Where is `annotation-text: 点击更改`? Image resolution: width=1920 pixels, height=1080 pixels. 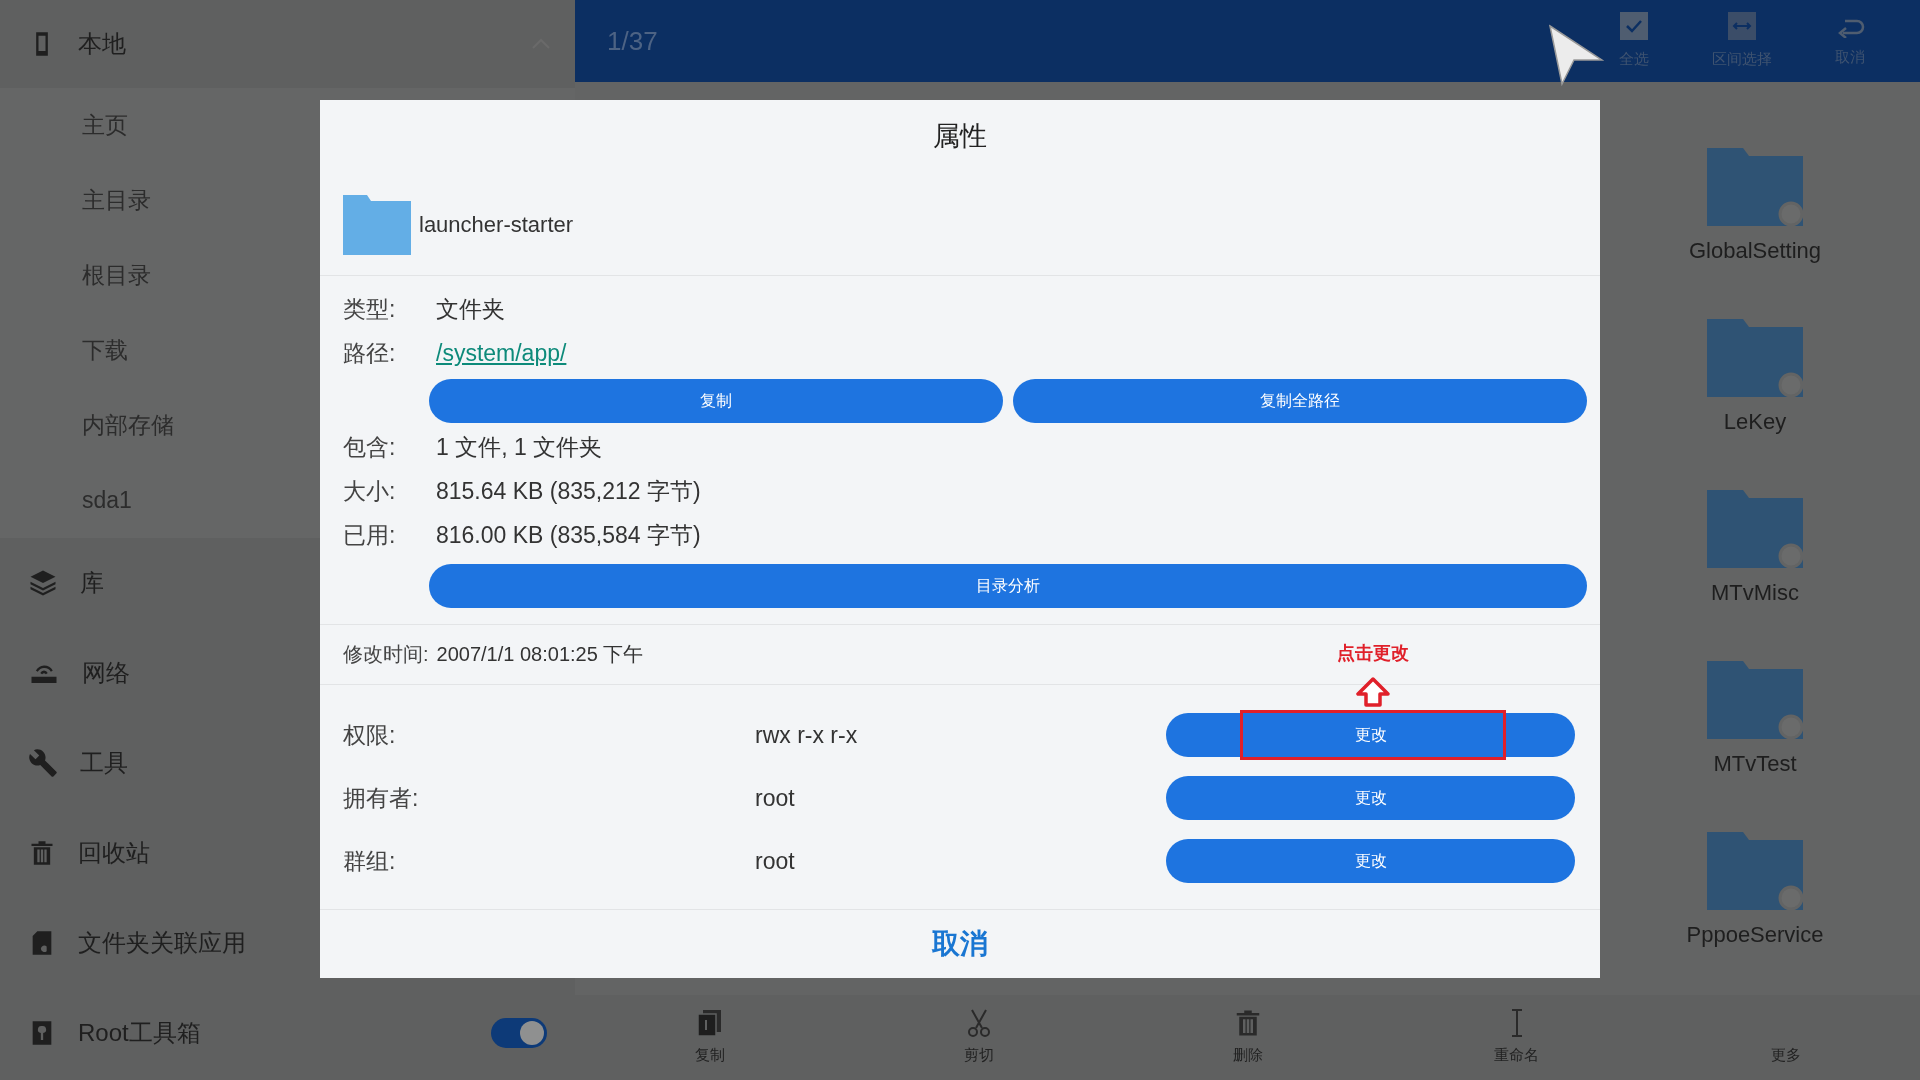 annotation-text: 点击更改 is located at coordinates (1373, 653).